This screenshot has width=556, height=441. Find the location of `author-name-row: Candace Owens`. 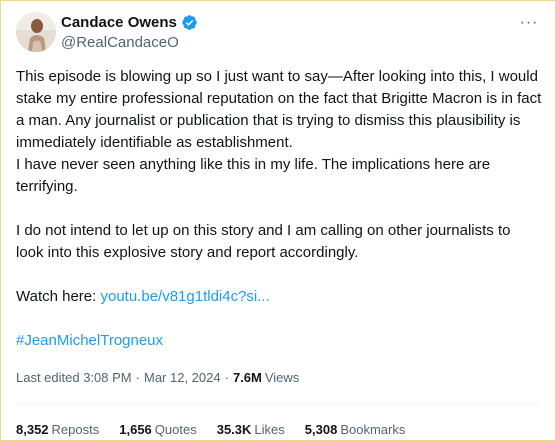

author-name-row: Candace Owens is located at coordinates (129, 22).